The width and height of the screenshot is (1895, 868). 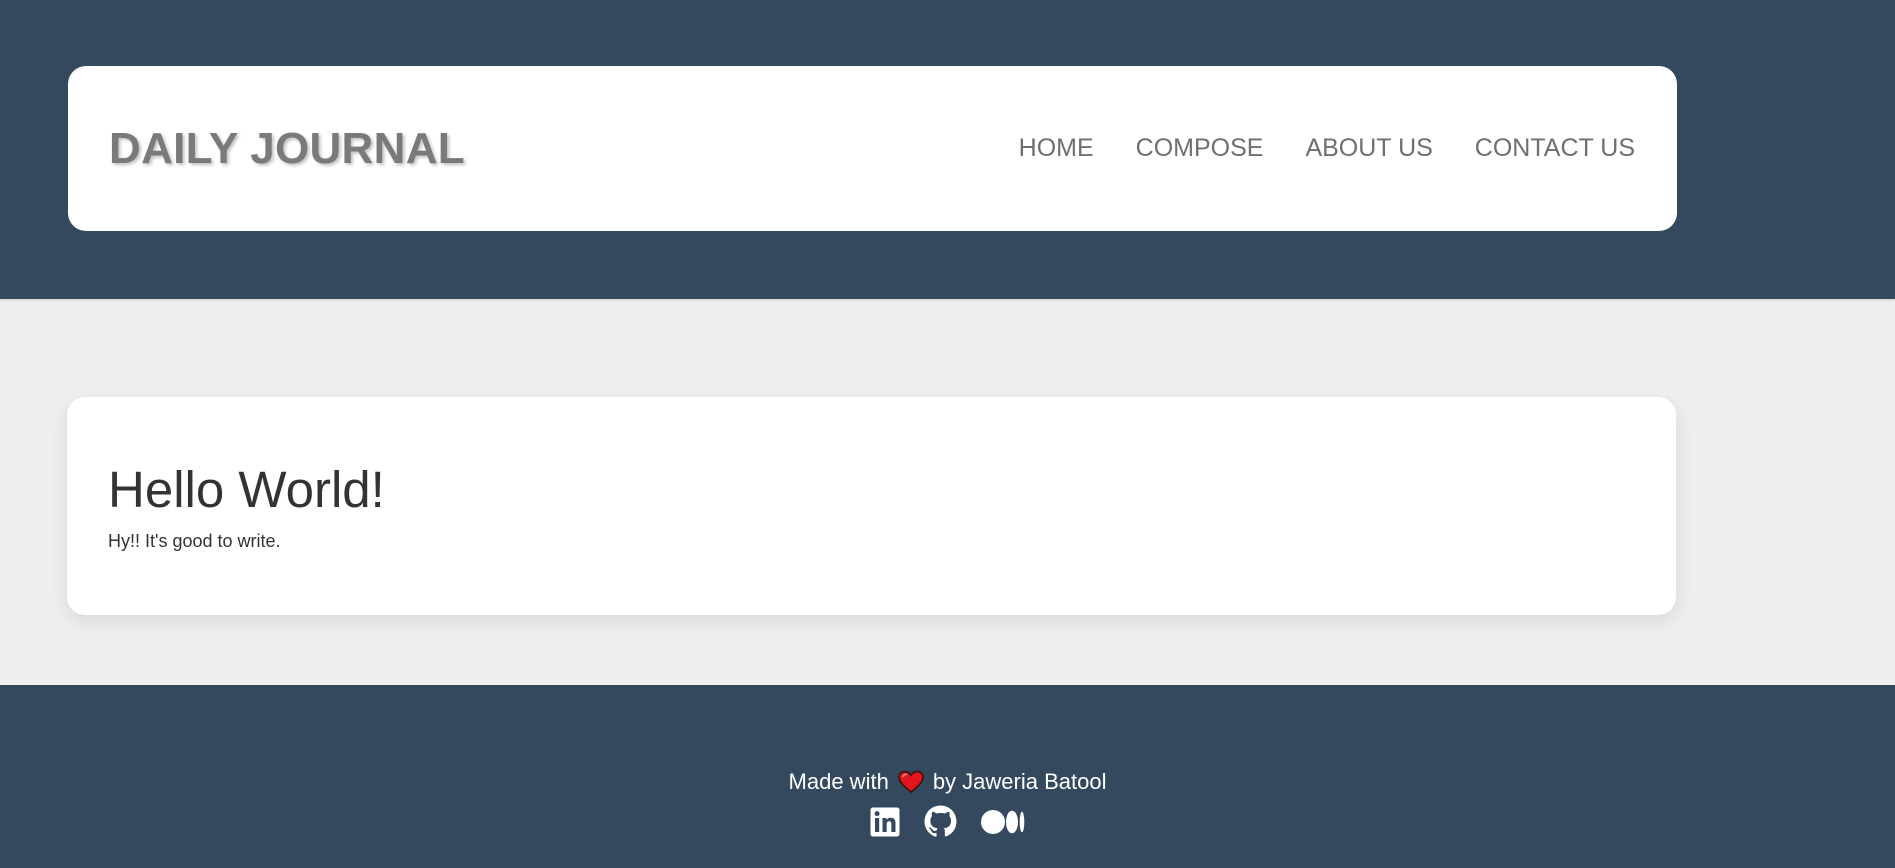 I want to click on linkedin-icon, so click(x=885, y=824).